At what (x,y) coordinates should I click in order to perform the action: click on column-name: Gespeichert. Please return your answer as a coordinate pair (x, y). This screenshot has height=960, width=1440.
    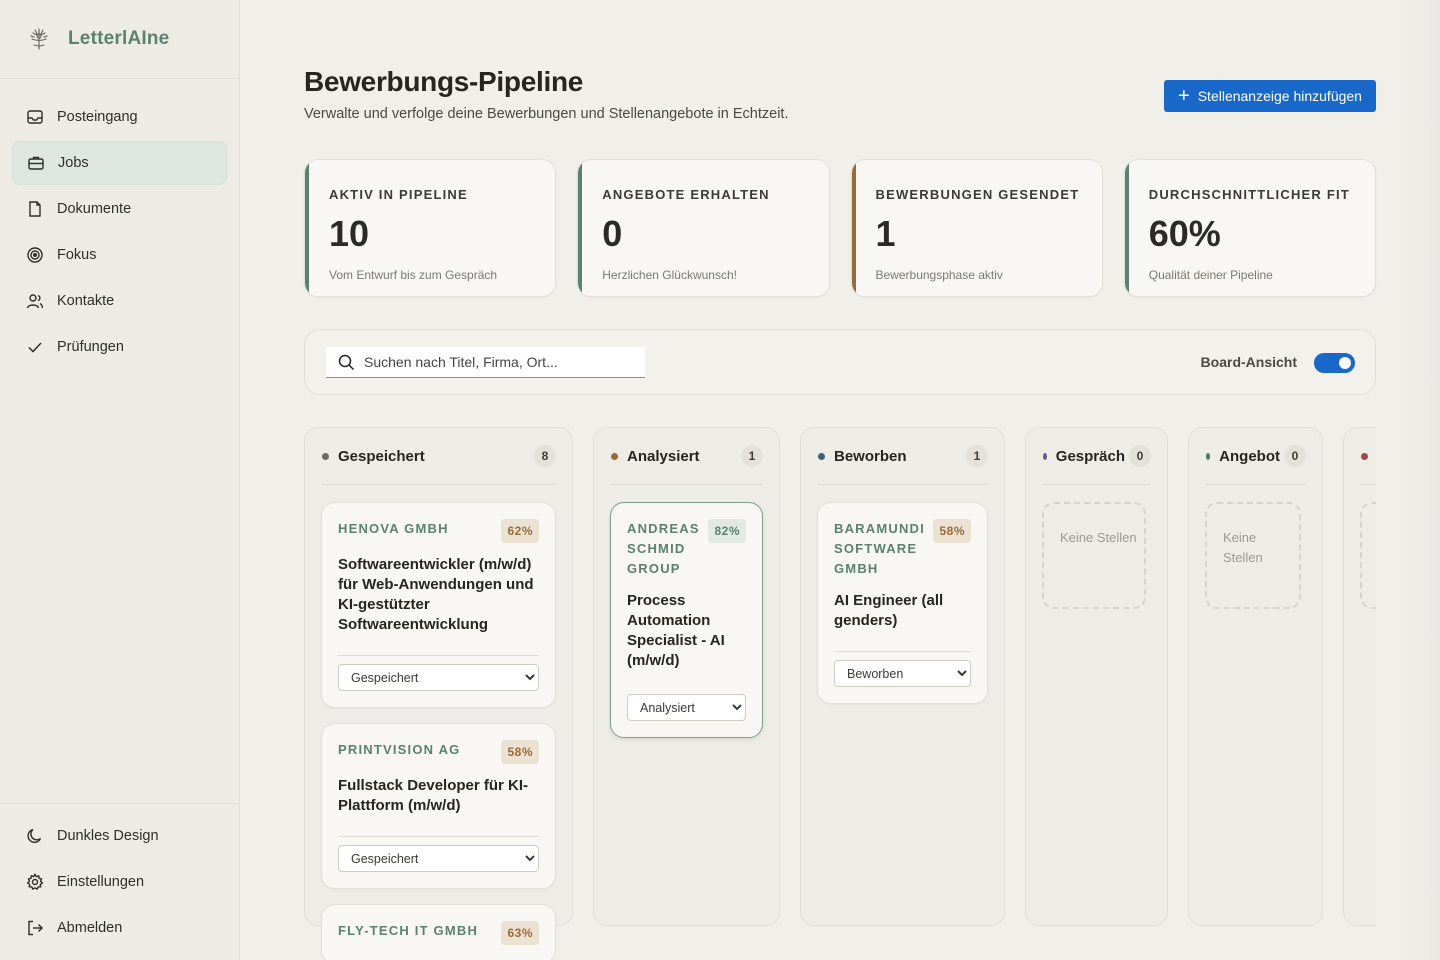
    Looking at the image, I should click on (381, 456).